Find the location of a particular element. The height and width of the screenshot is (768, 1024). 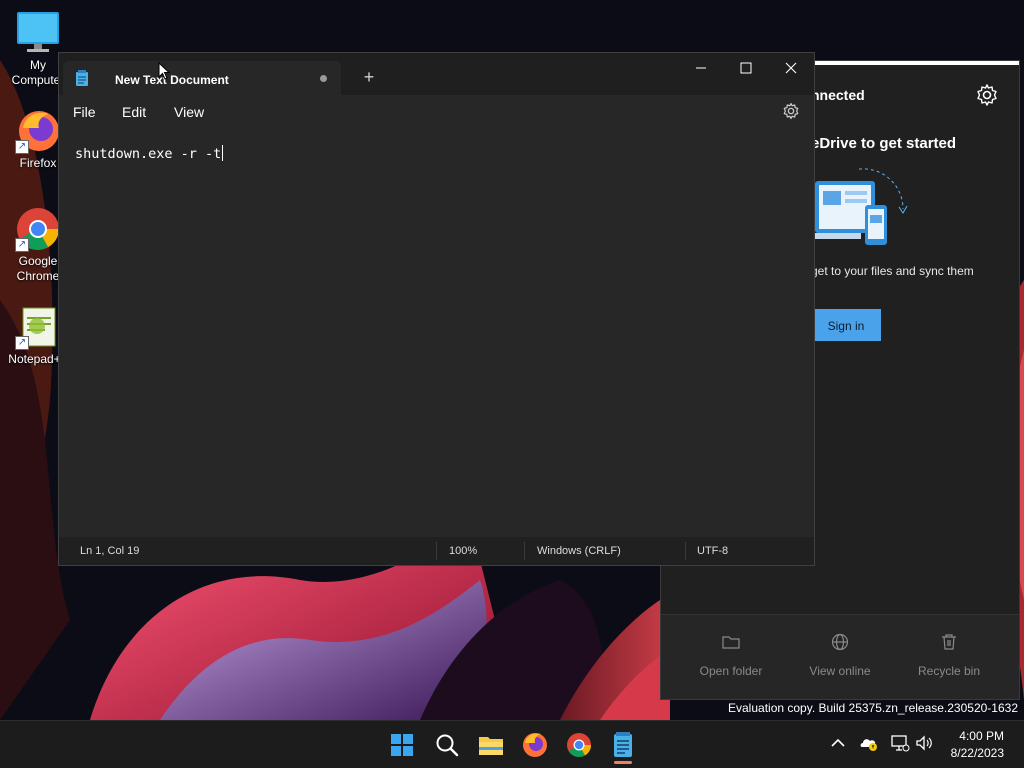

open-folder-label: Open folder is located at coordinates (731, 671).